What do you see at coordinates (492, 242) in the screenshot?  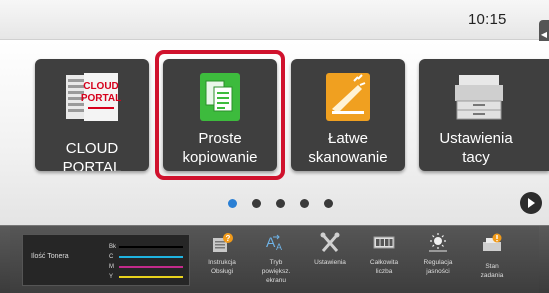 I see `job-status-icon` at bounding box center [492, 242].